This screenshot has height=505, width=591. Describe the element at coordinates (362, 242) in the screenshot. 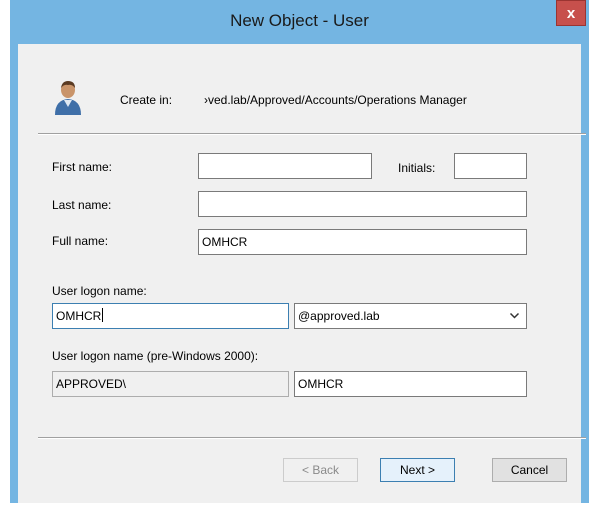

I see `full-name-field: OMHCR` at that location.